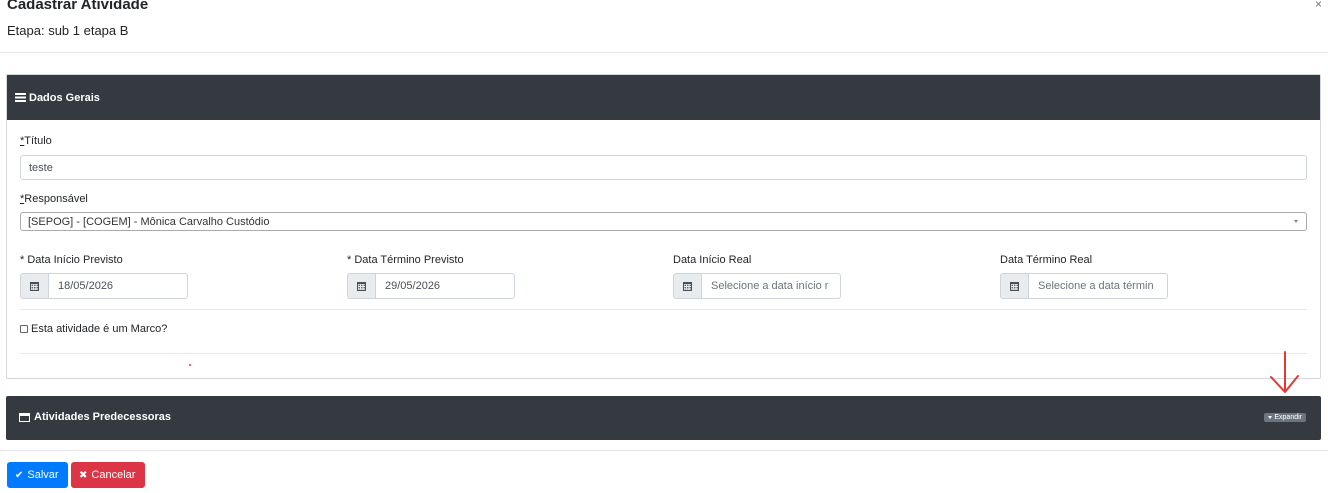 The image size is (1328, 493). I want to click on data-termino-previsto-group: 29/05/2026, so click(431, 286).